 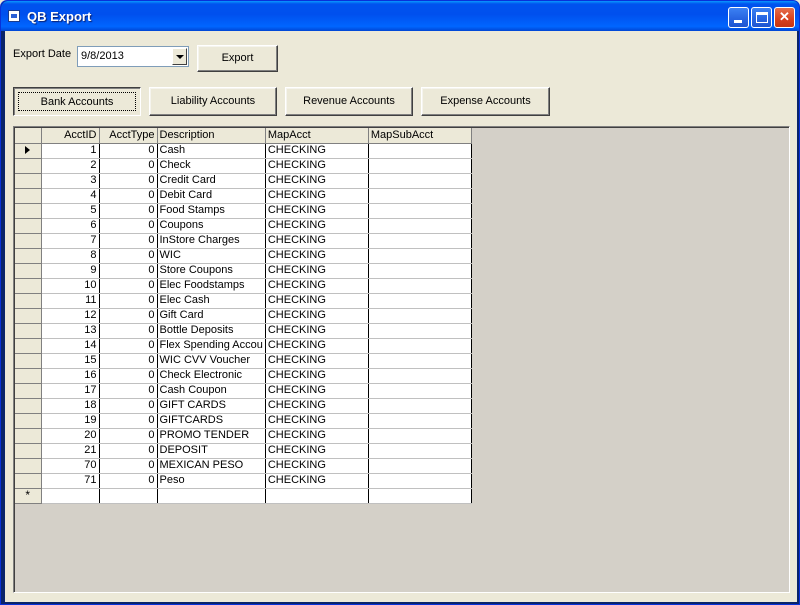 I want to click on new-record-row: *, so click(x=243, y=496).